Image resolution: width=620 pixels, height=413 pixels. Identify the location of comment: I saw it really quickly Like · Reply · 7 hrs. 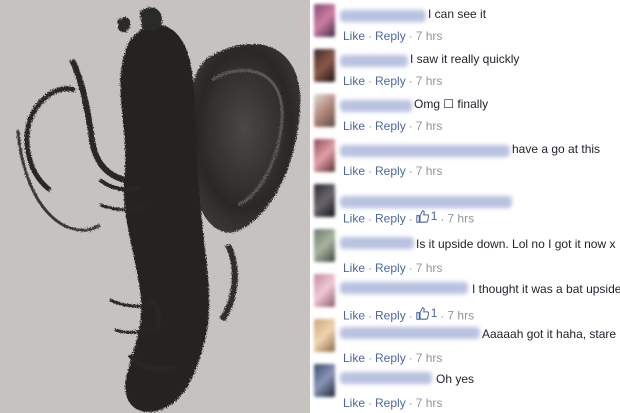
(465, 67).